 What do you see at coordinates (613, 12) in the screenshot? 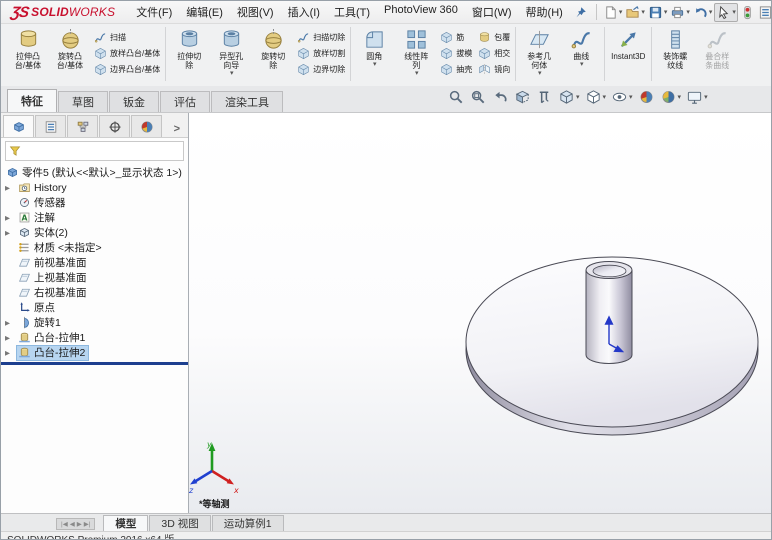
I see `new-document-button: ▾` at bounding box center [613, 12].